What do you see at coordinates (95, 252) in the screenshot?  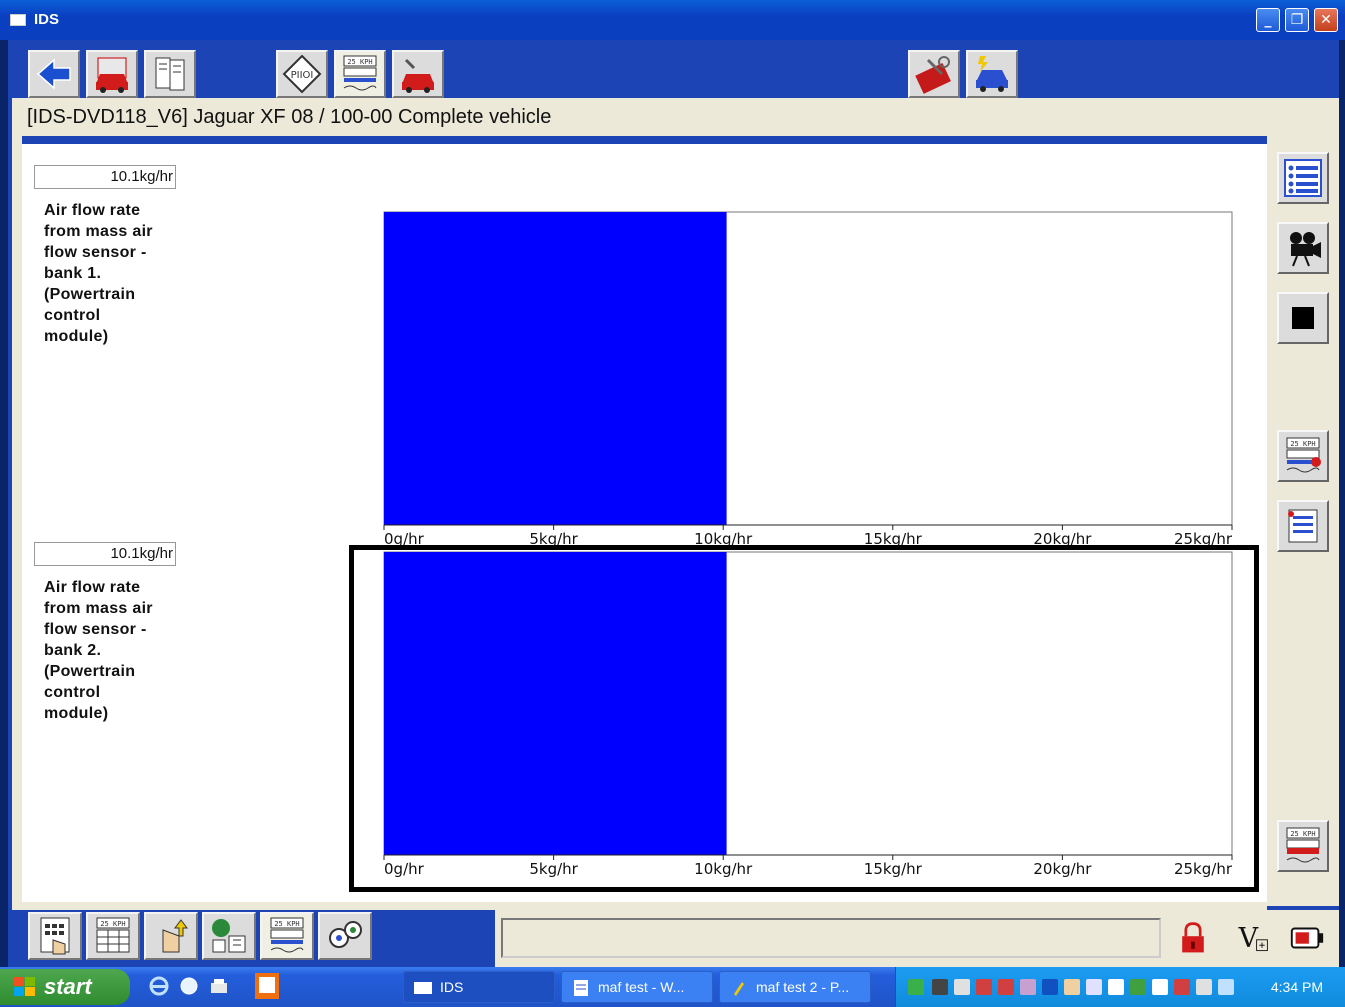 I see `gauge-label-line: flow sensor -` at bounding box center [95, 252].